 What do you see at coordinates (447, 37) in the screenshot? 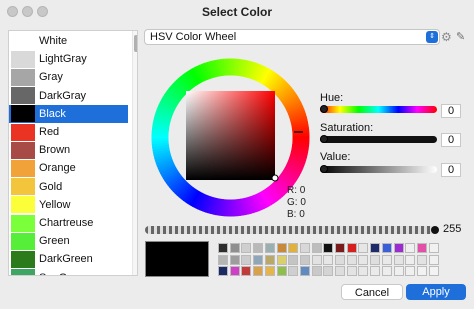
I see `gear-icon: ⚙` at bounding box center [447, 37].